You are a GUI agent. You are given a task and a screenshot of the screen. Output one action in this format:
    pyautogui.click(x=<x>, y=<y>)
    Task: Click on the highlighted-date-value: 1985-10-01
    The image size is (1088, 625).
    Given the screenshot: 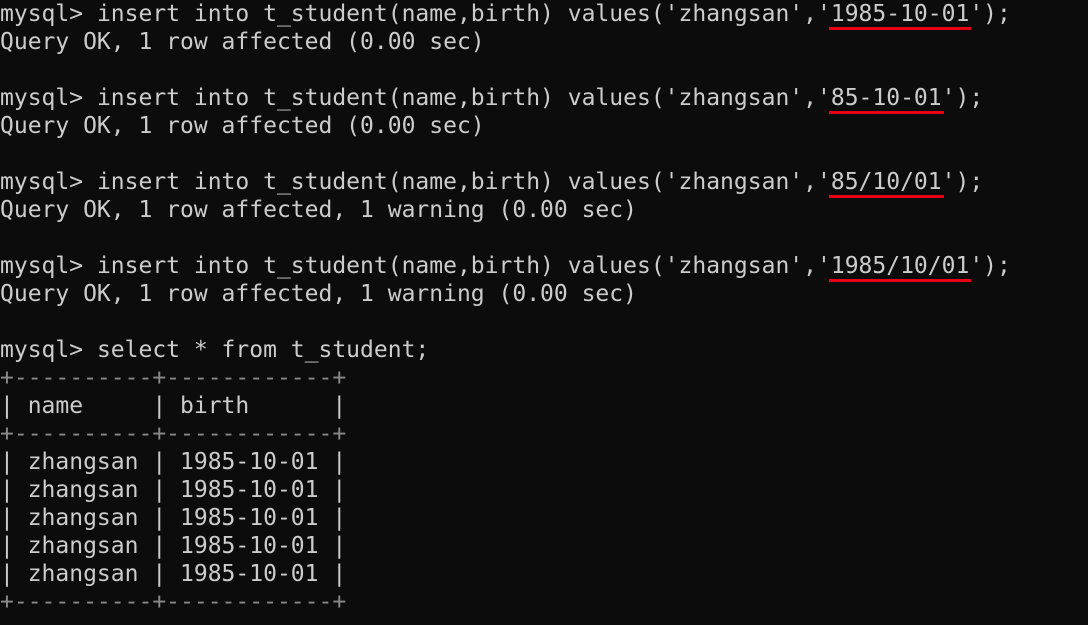 What is the action you would take?
    pyautogui.click(x=900, y=15)
    